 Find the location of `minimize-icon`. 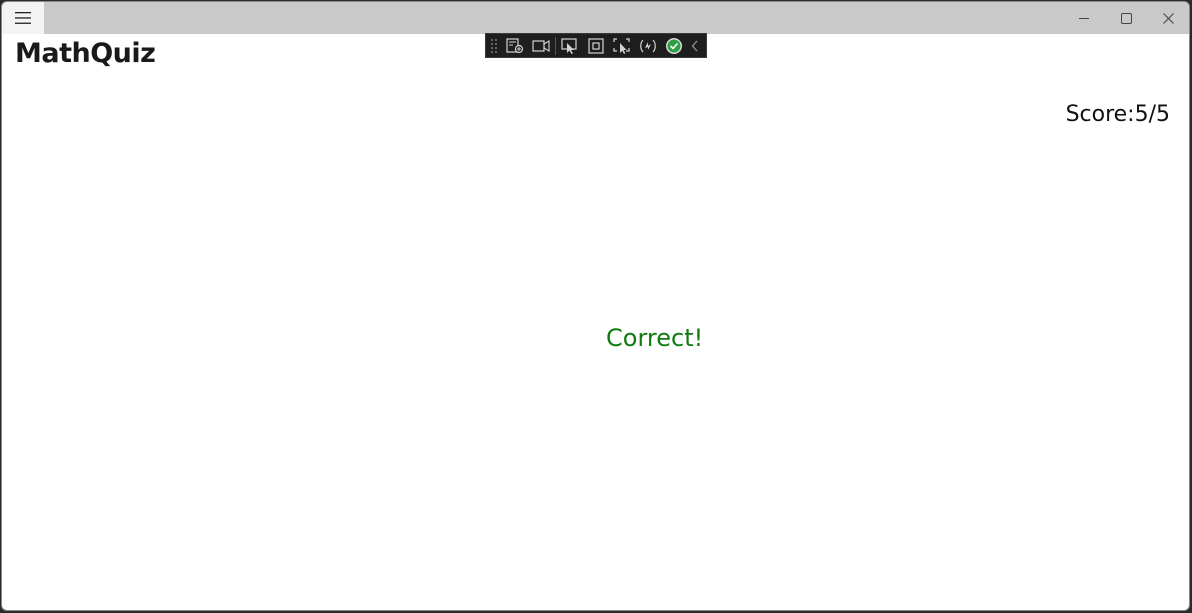

minimize-icon is located at coordinates (1084, 18).